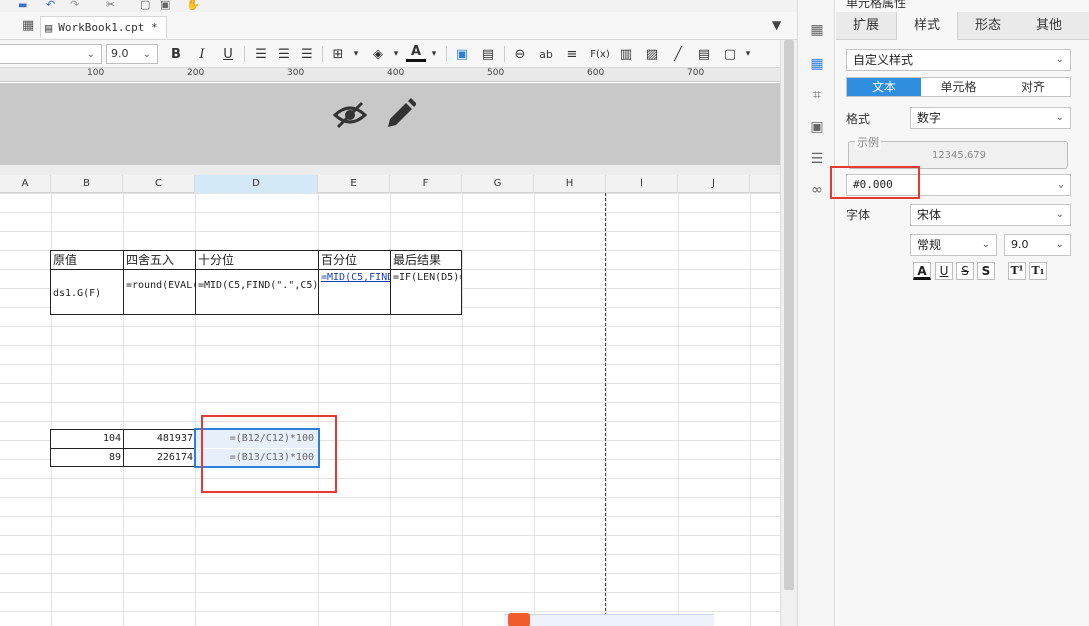 The image size is (1089, 626). I want to click on ime-logo-icon, so click(519, 619).